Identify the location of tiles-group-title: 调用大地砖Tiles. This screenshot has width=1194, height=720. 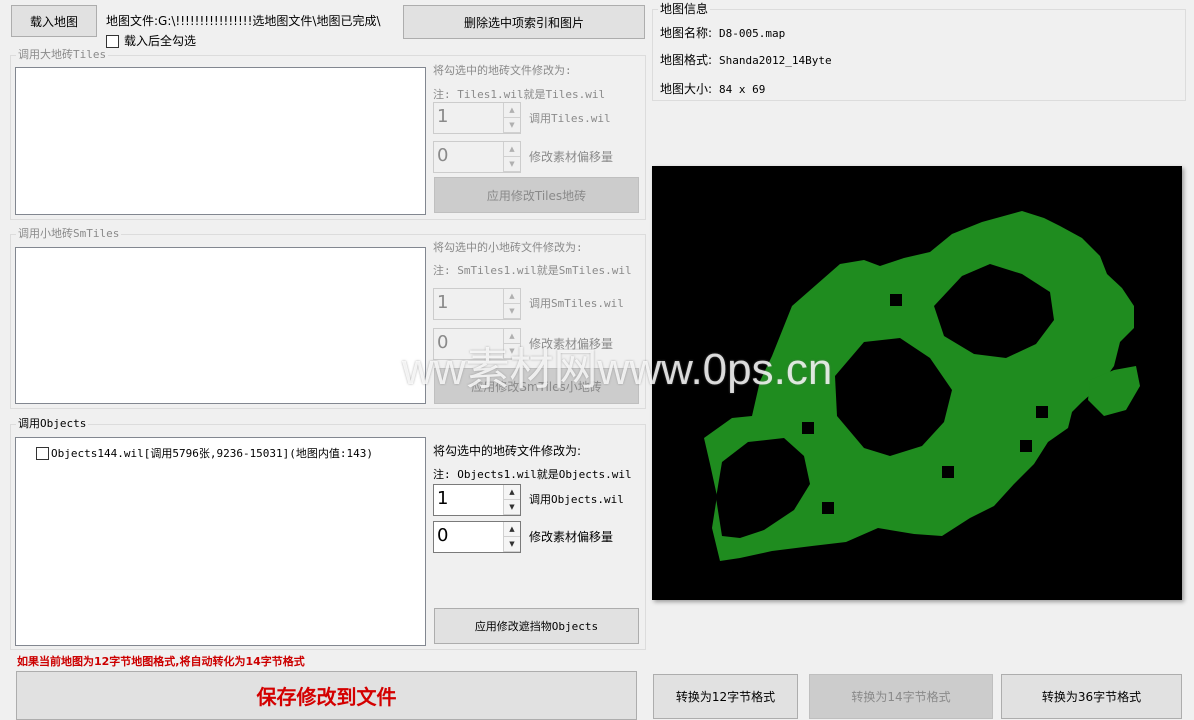
(62, 55).